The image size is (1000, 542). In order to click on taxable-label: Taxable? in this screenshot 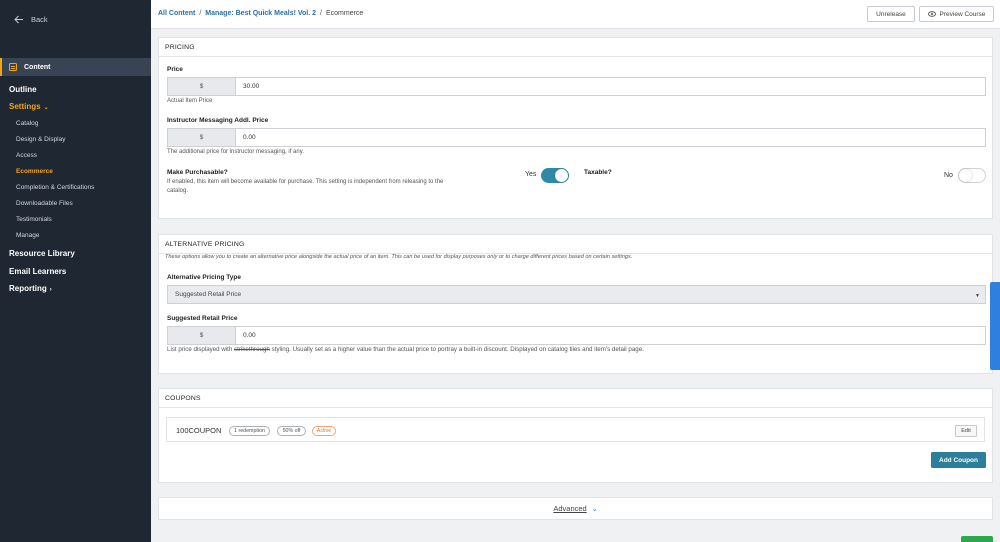, I will do `click(598, 172)`.